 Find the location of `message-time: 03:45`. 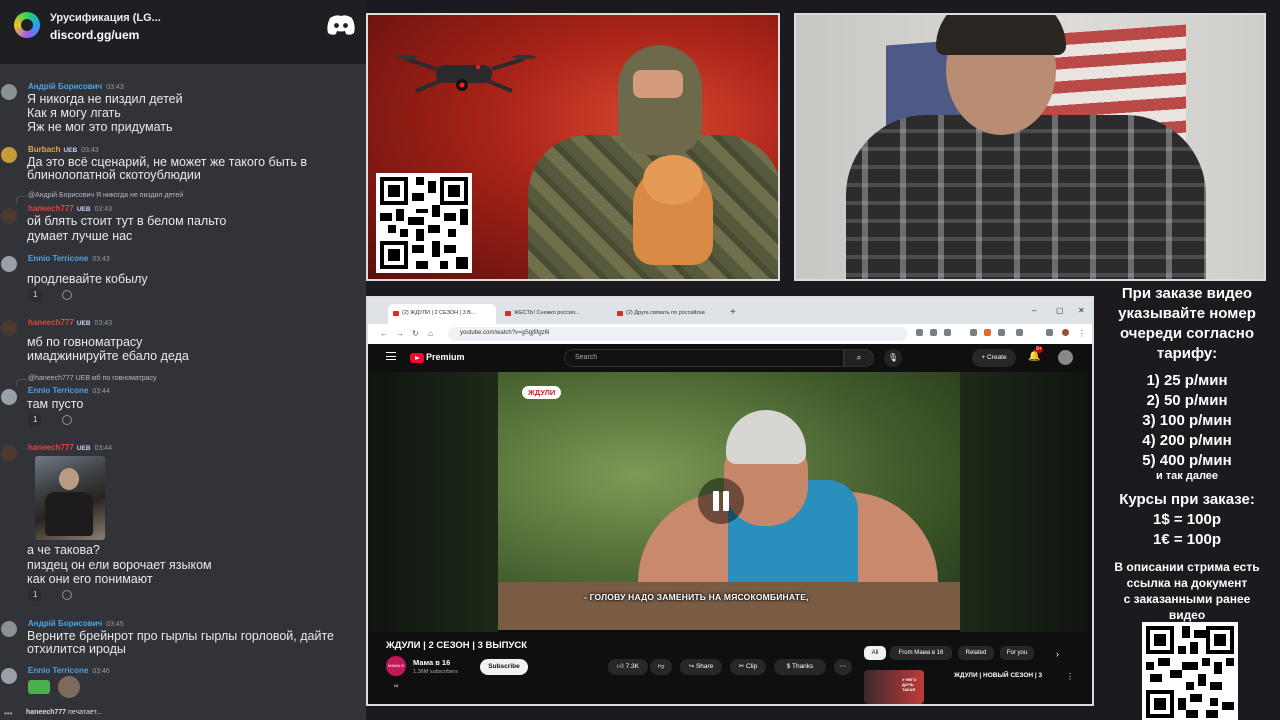

message-time: 03:45 is located at coordinates (115, 624).